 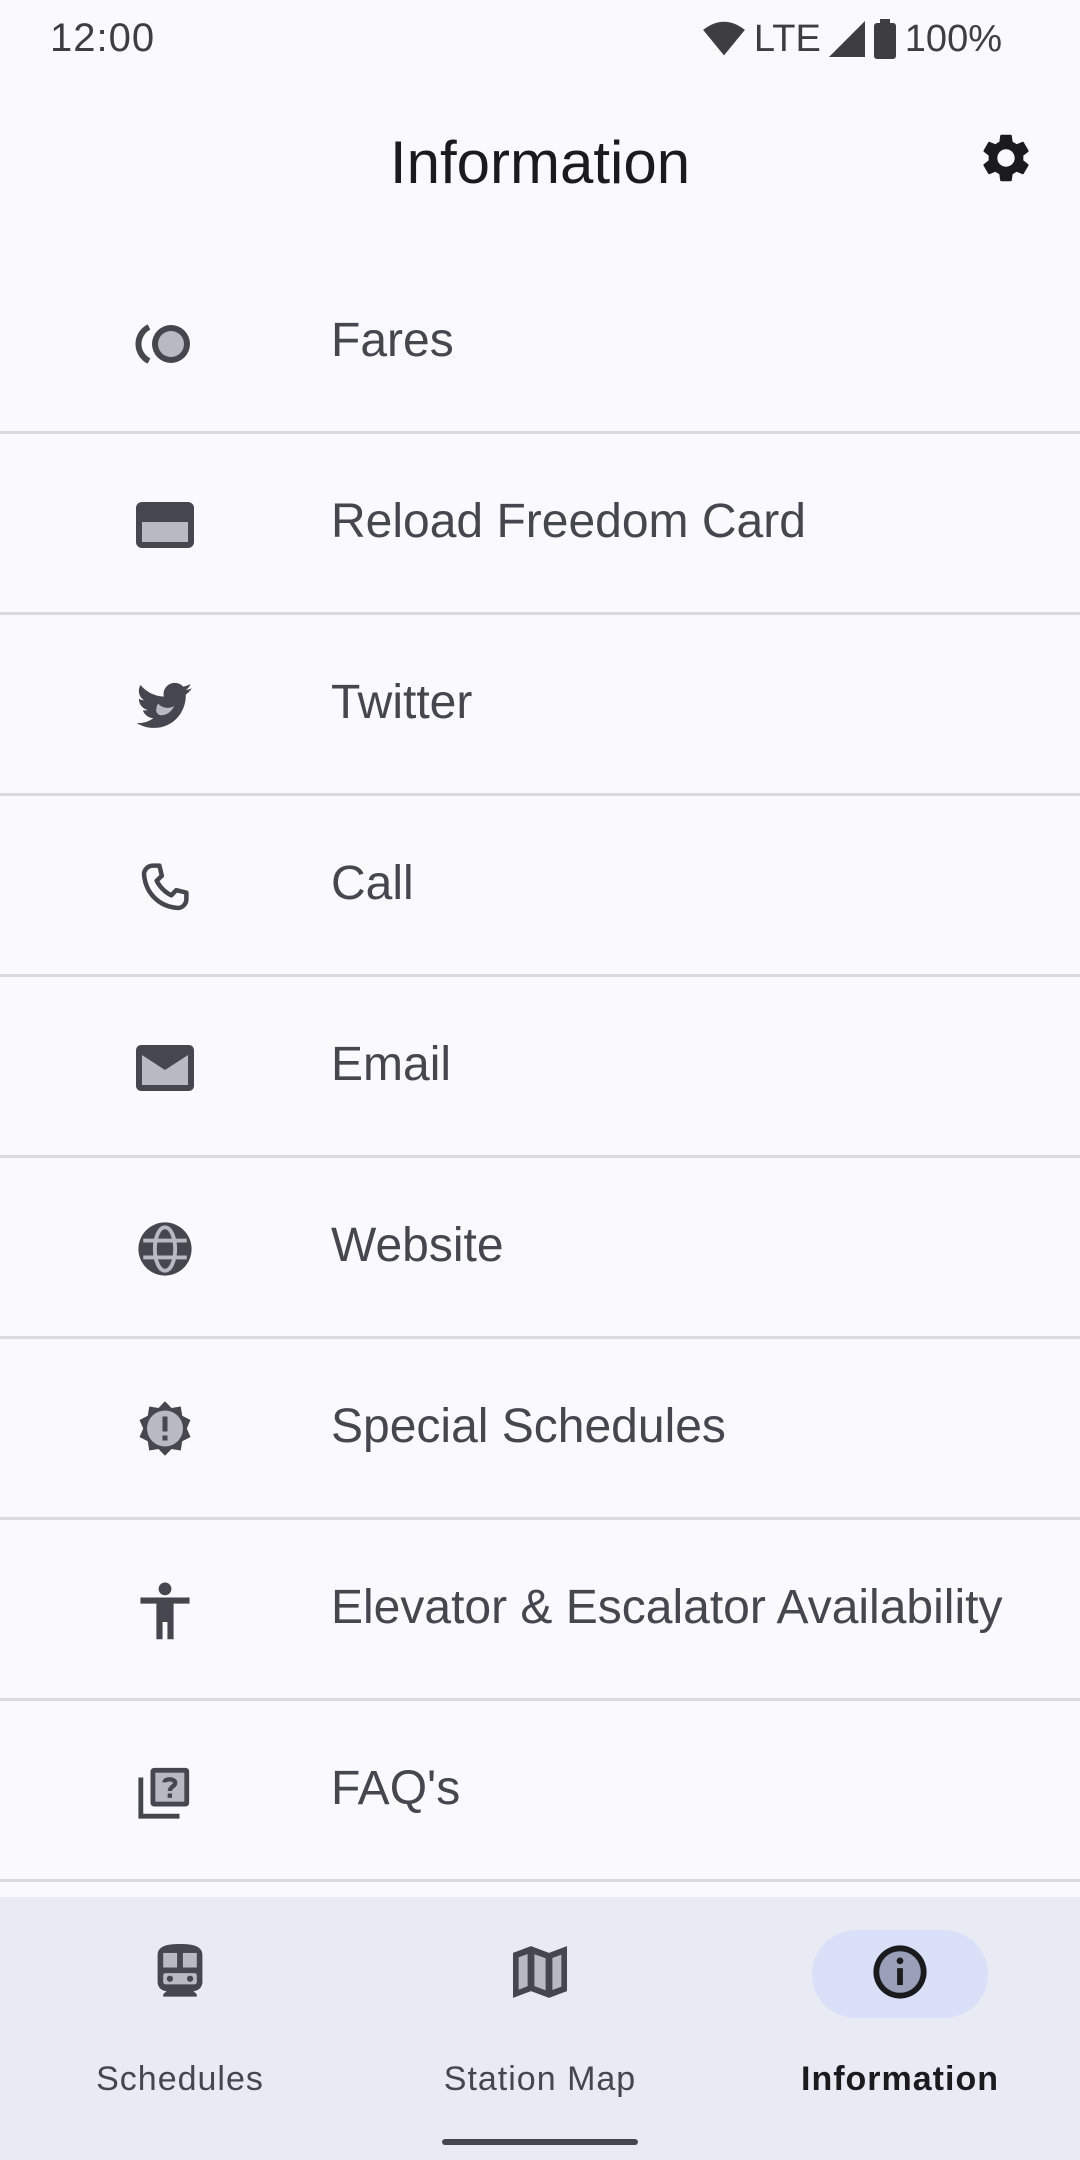 I want to click on train-icon, so click(x=180, y=1974).